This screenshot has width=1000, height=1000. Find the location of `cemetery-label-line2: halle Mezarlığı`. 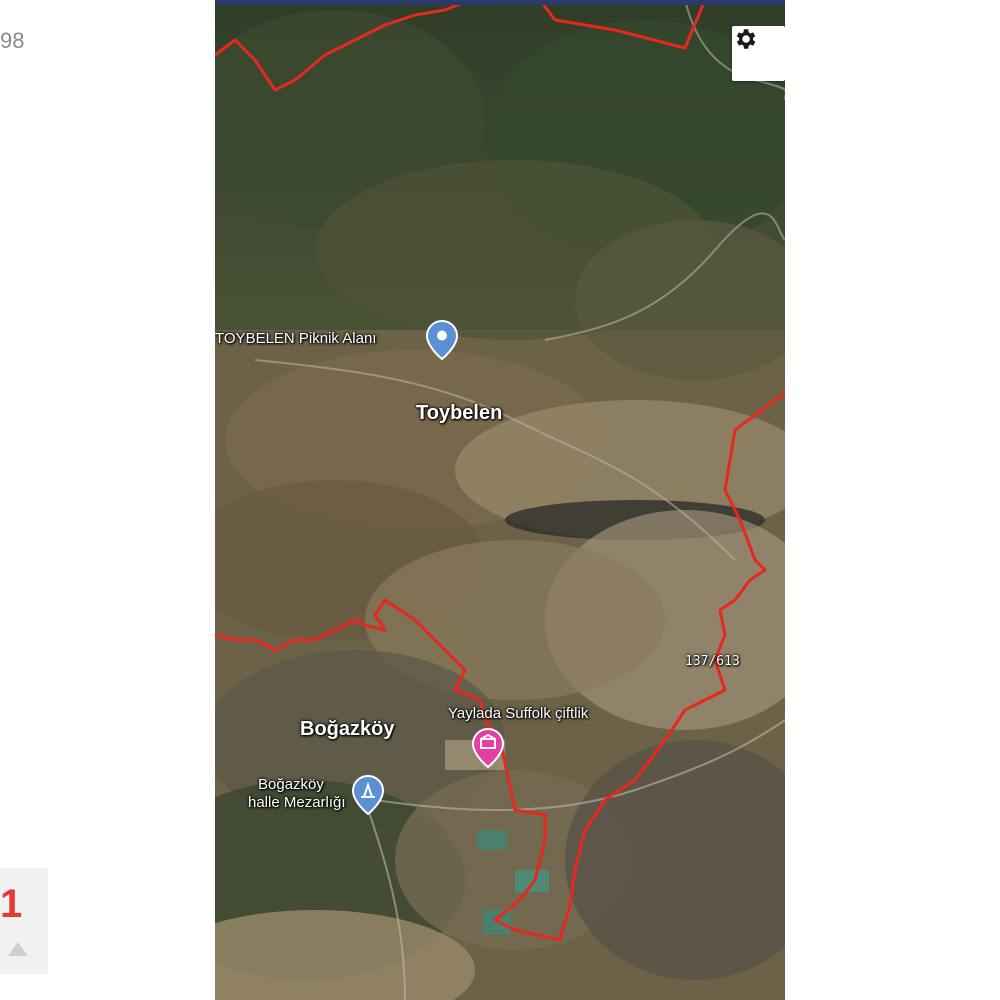

cemetery-label-line2: halle Mezarlığı is located at coordinates (297, 802).